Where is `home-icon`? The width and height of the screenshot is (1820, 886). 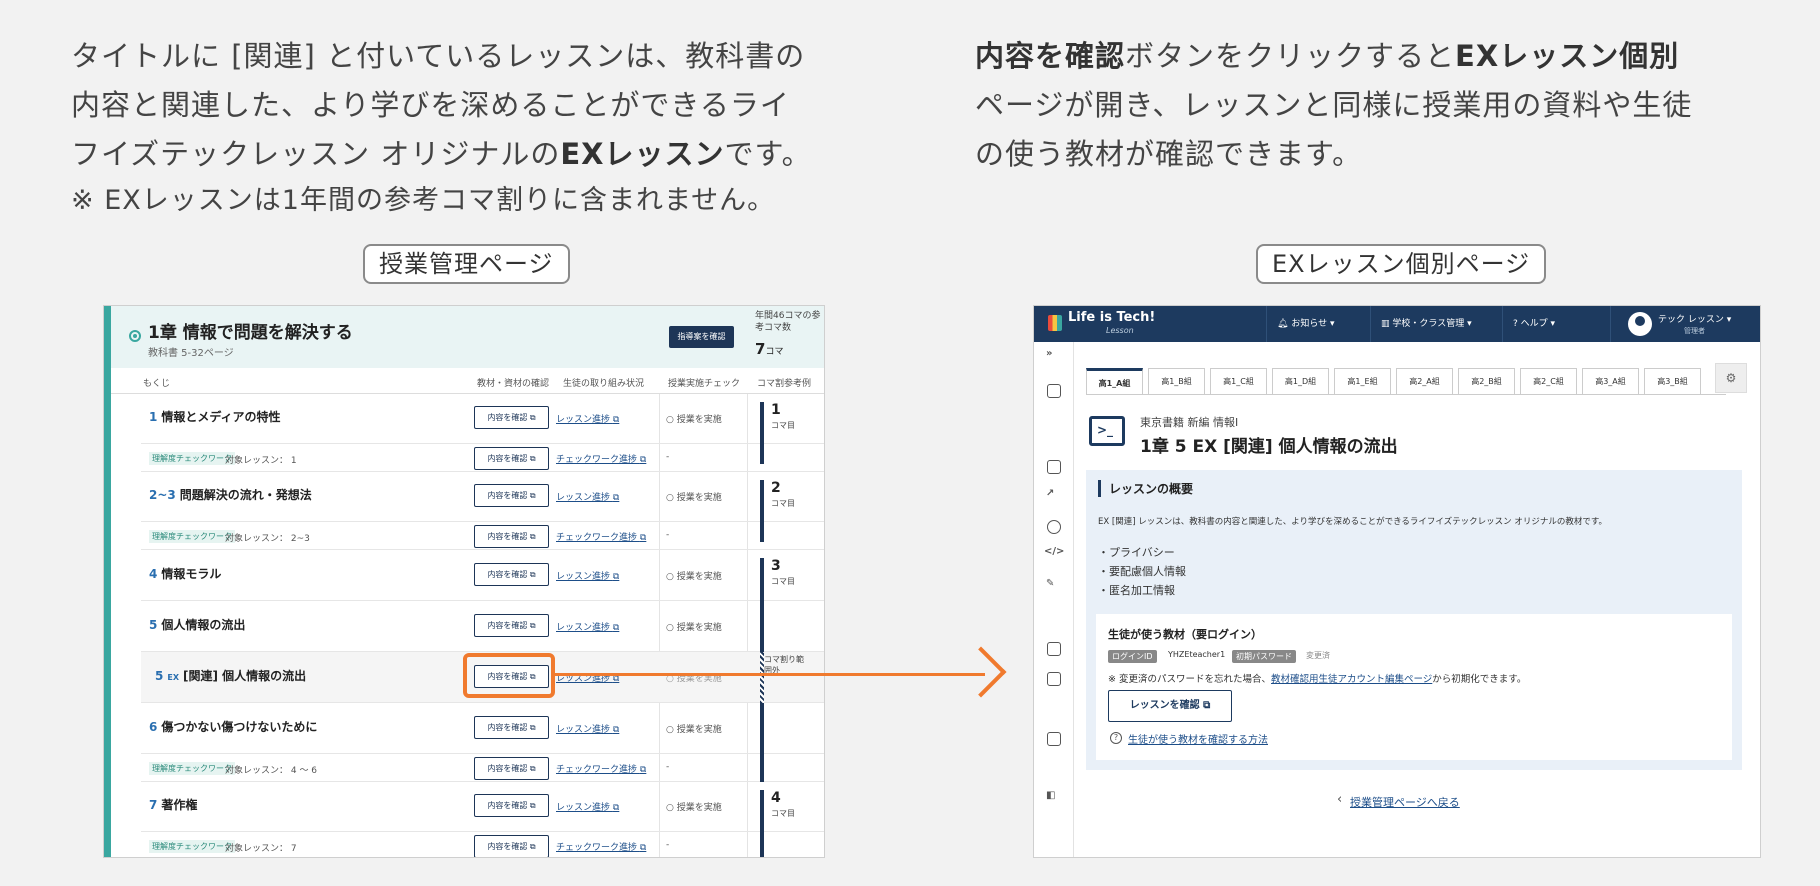
home-icon is located at coordinates (1054, 391).